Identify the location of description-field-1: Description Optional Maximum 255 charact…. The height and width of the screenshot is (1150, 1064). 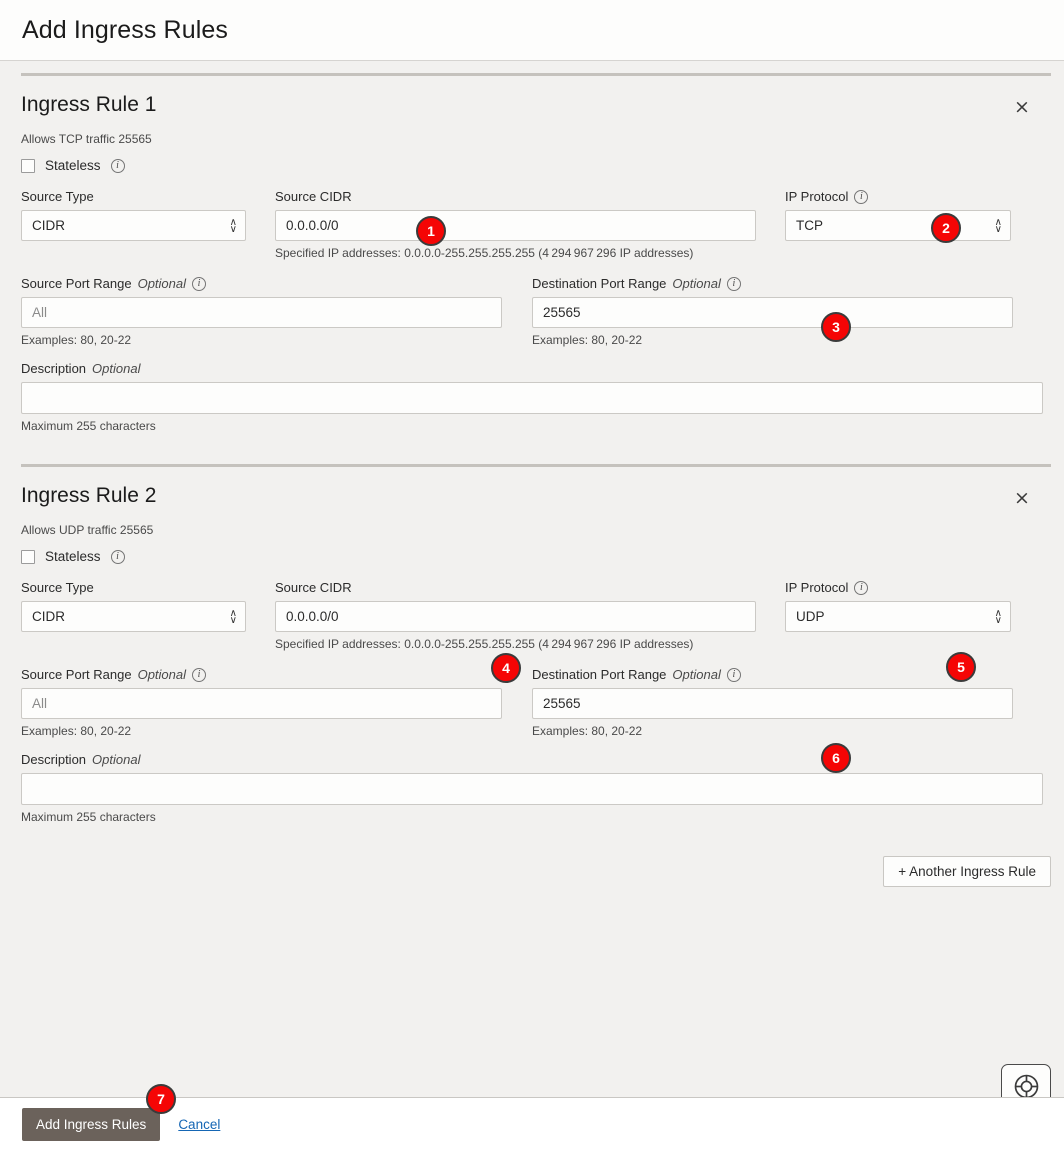
(532, 397).